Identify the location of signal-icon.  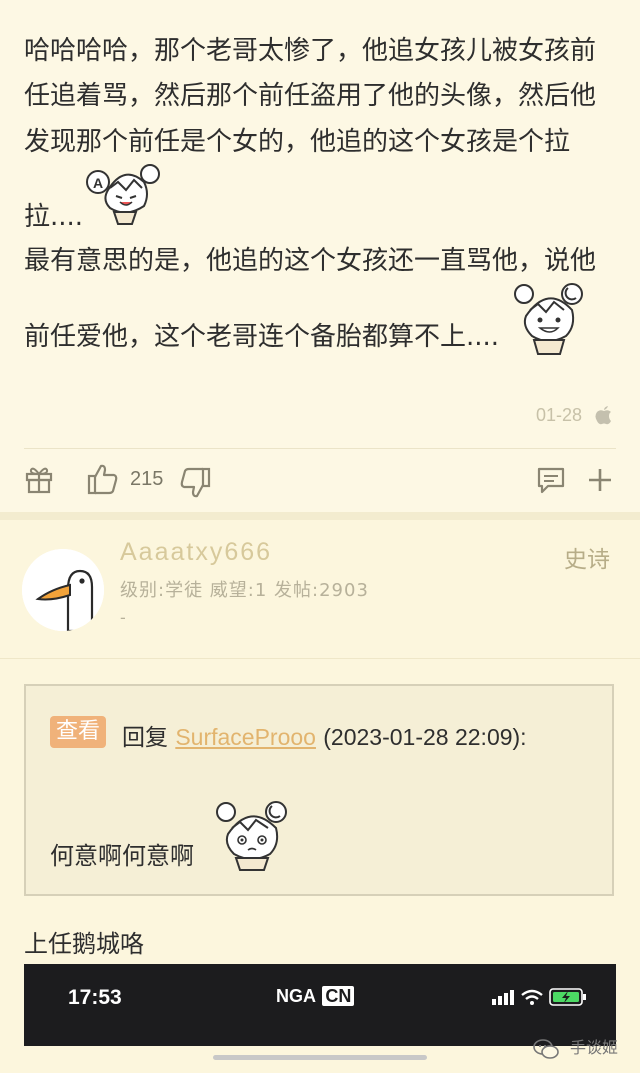
(494, 1002).